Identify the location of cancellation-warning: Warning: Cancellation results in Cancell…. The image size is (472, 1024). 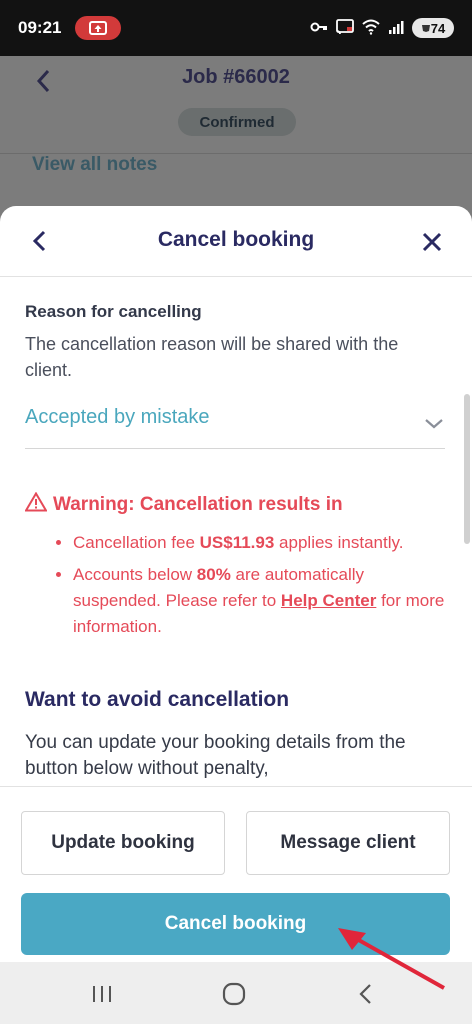
(234, 568).